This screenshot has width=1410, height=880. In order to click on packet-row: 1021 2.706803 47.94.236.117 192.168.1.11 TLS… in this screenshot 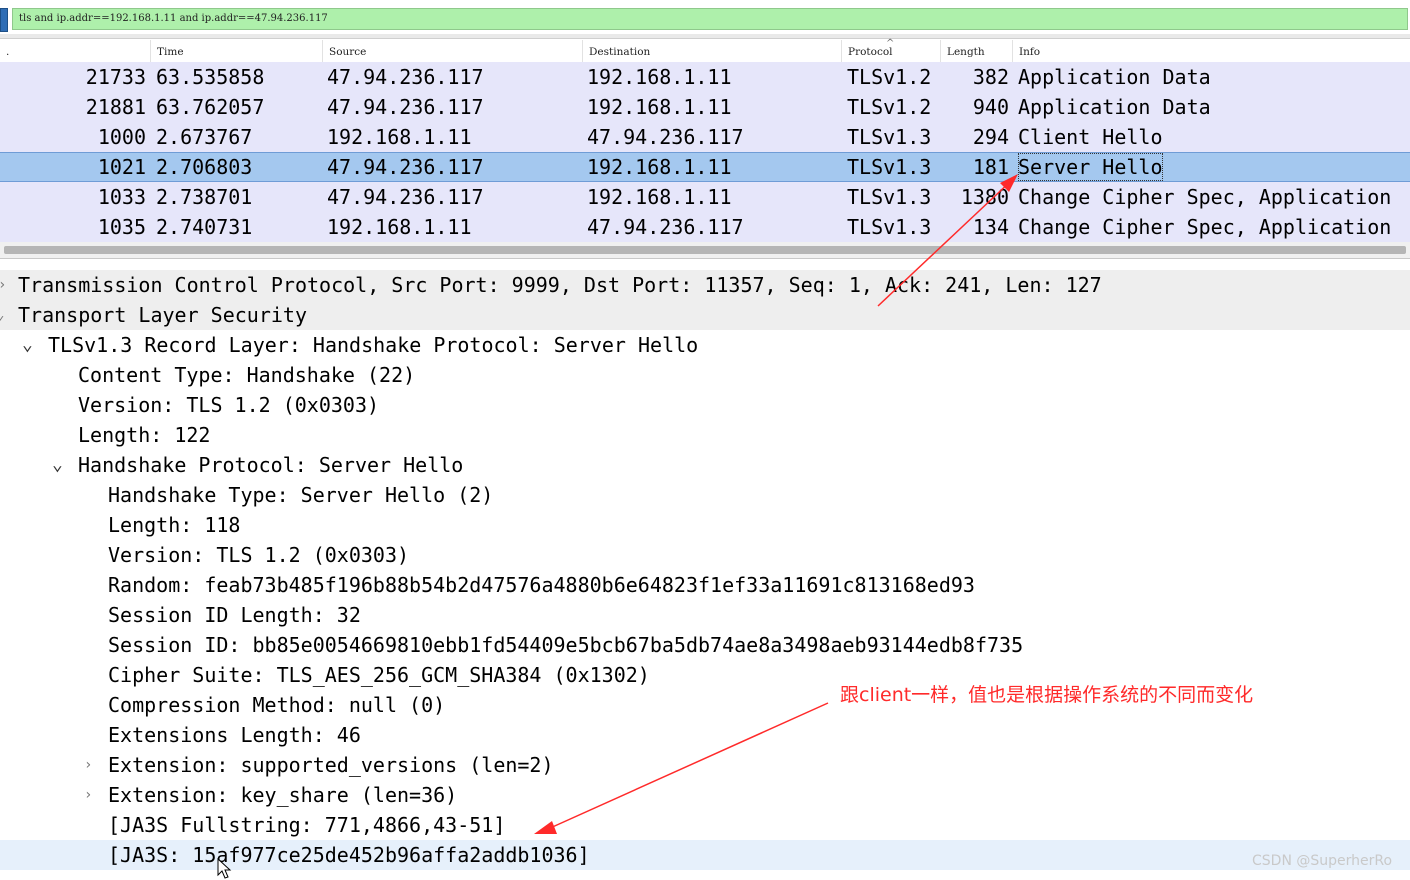, I will do `click(705, 167)`.